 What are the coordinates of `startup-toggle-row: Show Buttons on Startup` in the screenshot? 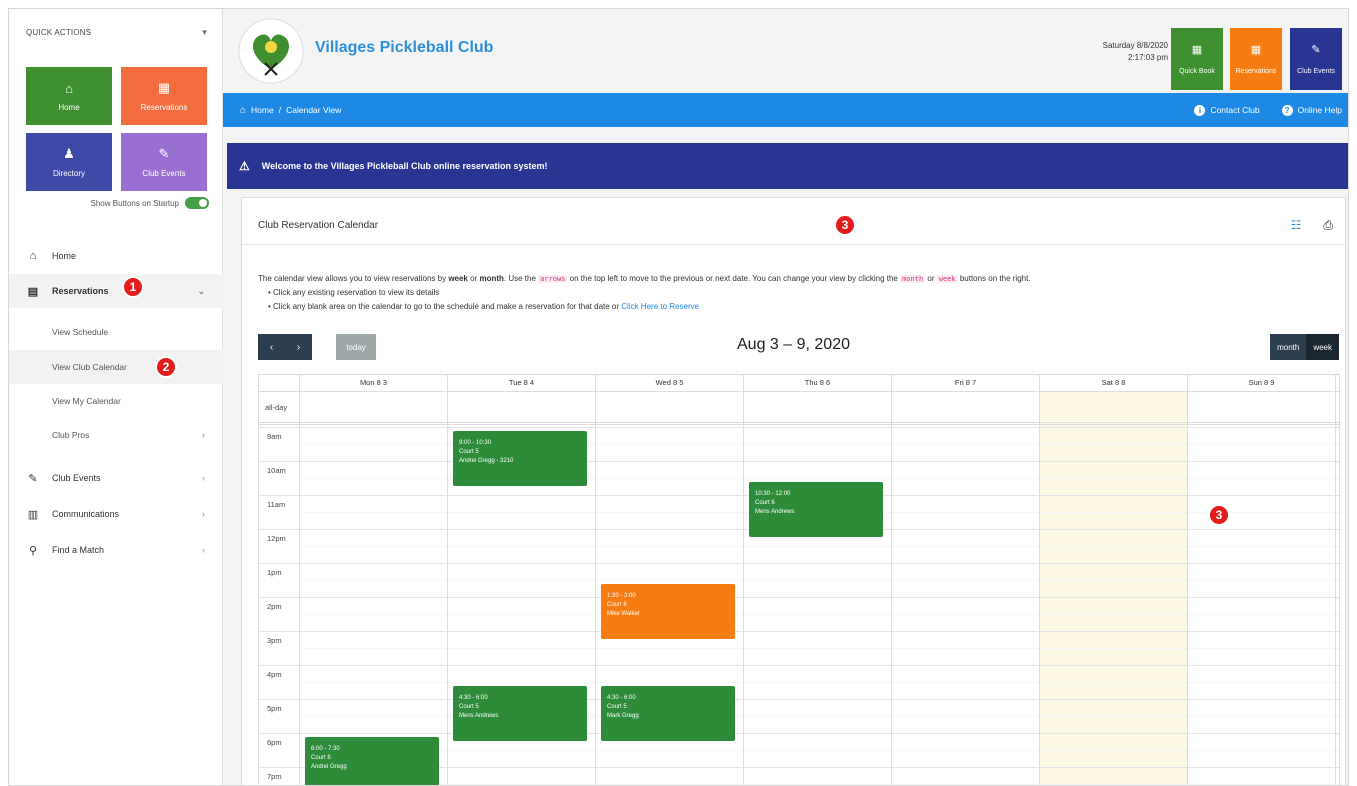 It's located at (129, 203).